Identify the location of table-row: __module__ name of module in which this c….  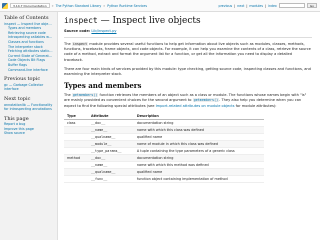
(164, 144).